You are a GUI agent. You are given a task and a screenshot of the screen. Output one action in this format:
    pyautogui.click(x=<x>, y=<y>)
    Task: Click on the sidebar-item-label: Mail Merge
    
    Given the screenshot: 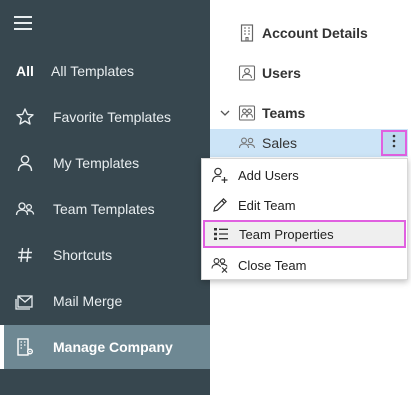 What is the action you would take?
    pyautogui.click(x=88, y=301)
    